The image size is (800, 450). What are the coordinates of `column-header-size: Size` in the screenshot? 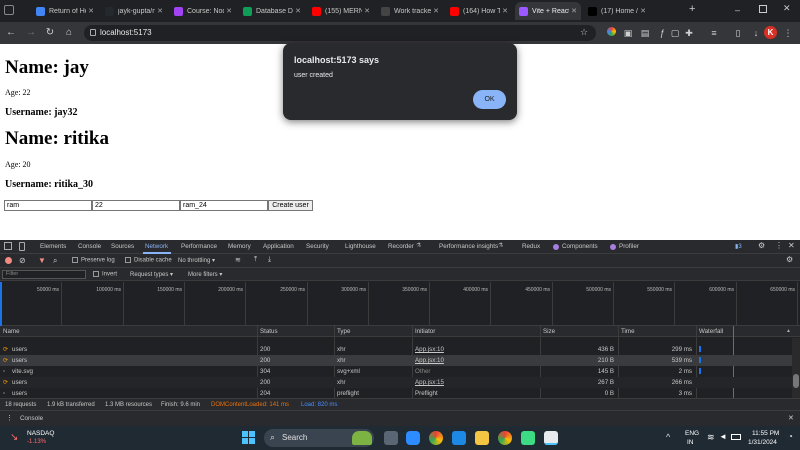 It's located at (549, 331).